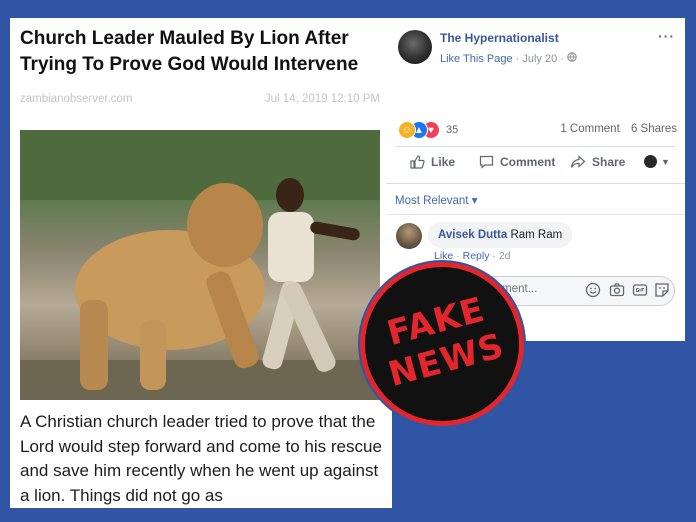 This screenshot has width=696, height=522. I want to click on comment-author: Avisek Dutta, so click(472, 235).